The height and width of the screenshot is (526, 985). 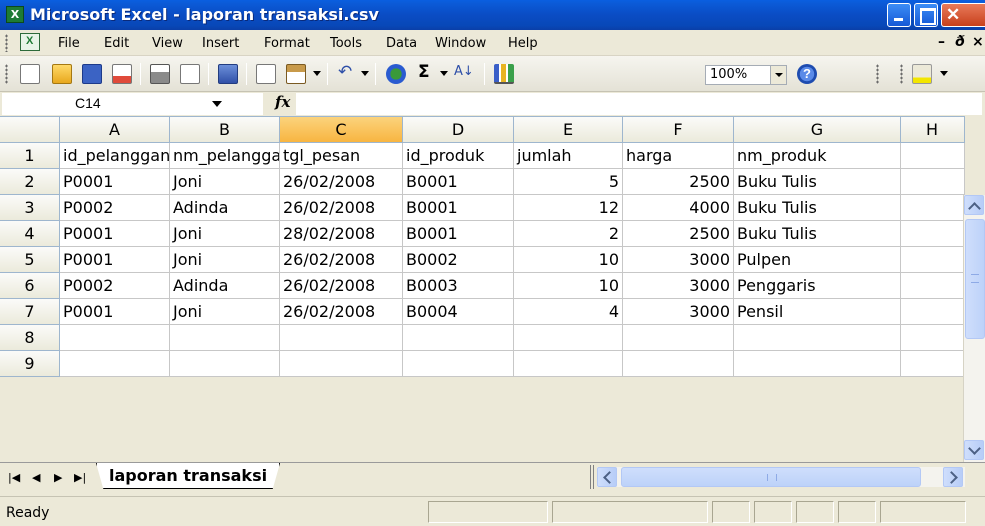 I want to click on scroll-right-button, so click(x=953, y=477).